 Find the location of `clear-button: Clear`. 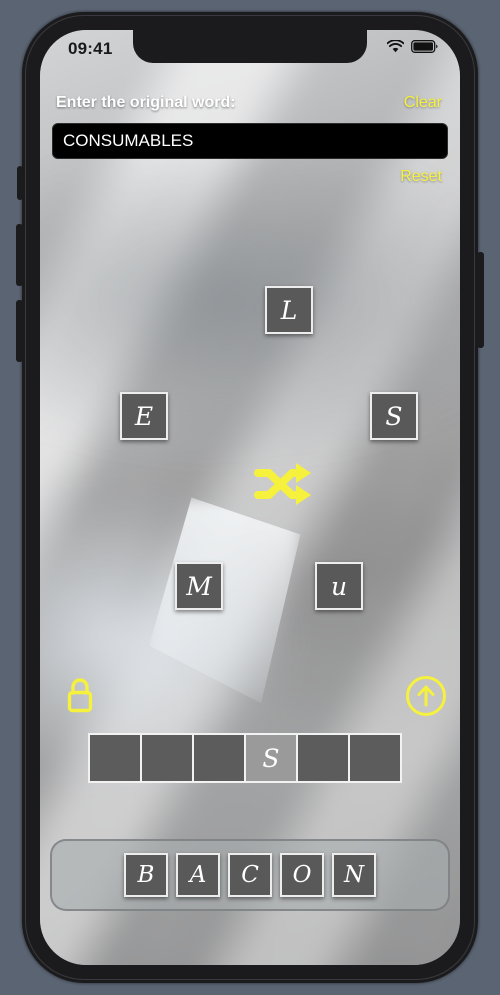

clear-button: Clear is located at coordinates (423, 103).